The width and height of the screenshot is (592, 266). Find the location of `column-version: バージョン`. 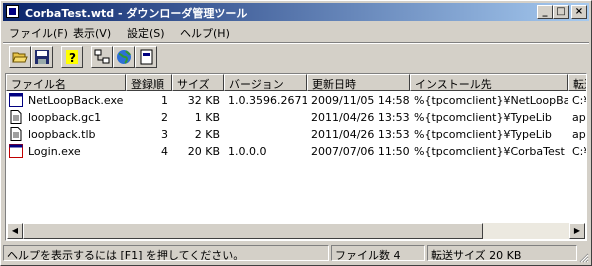

column-version: バージョン is located at coordinates (265, 82).